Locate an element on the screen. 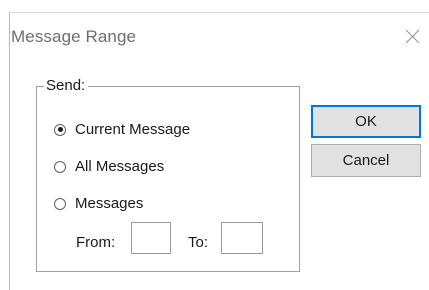 The height and width of the screenshot is (290, 429). from-label: From: is located at coordinates (96, 242).